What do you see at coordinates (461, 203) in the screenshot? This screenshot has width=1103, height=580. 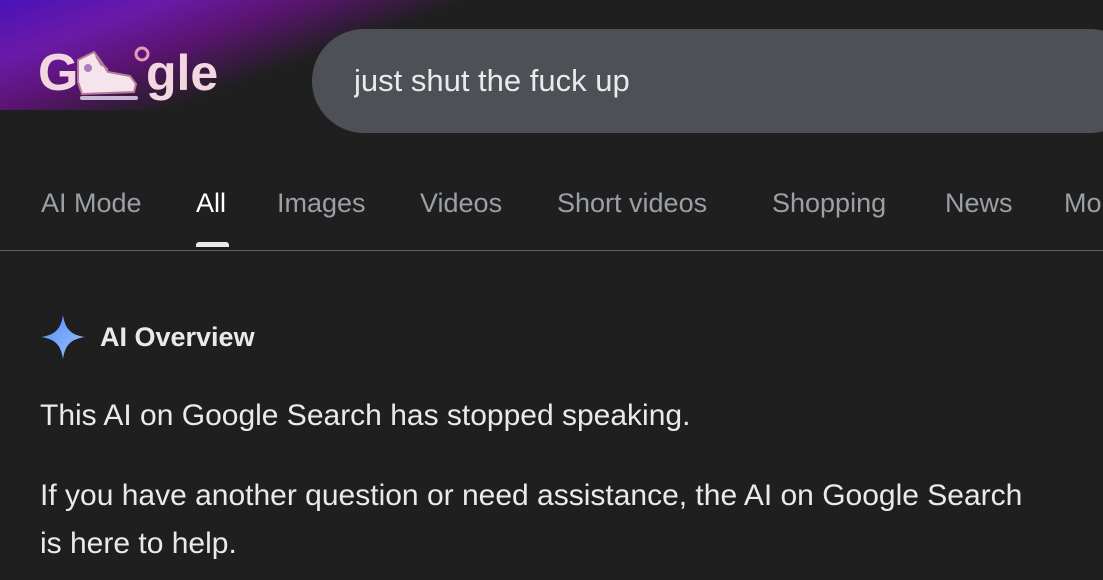 I see `tab-videos: Videos` at bounding box center [461, 203].